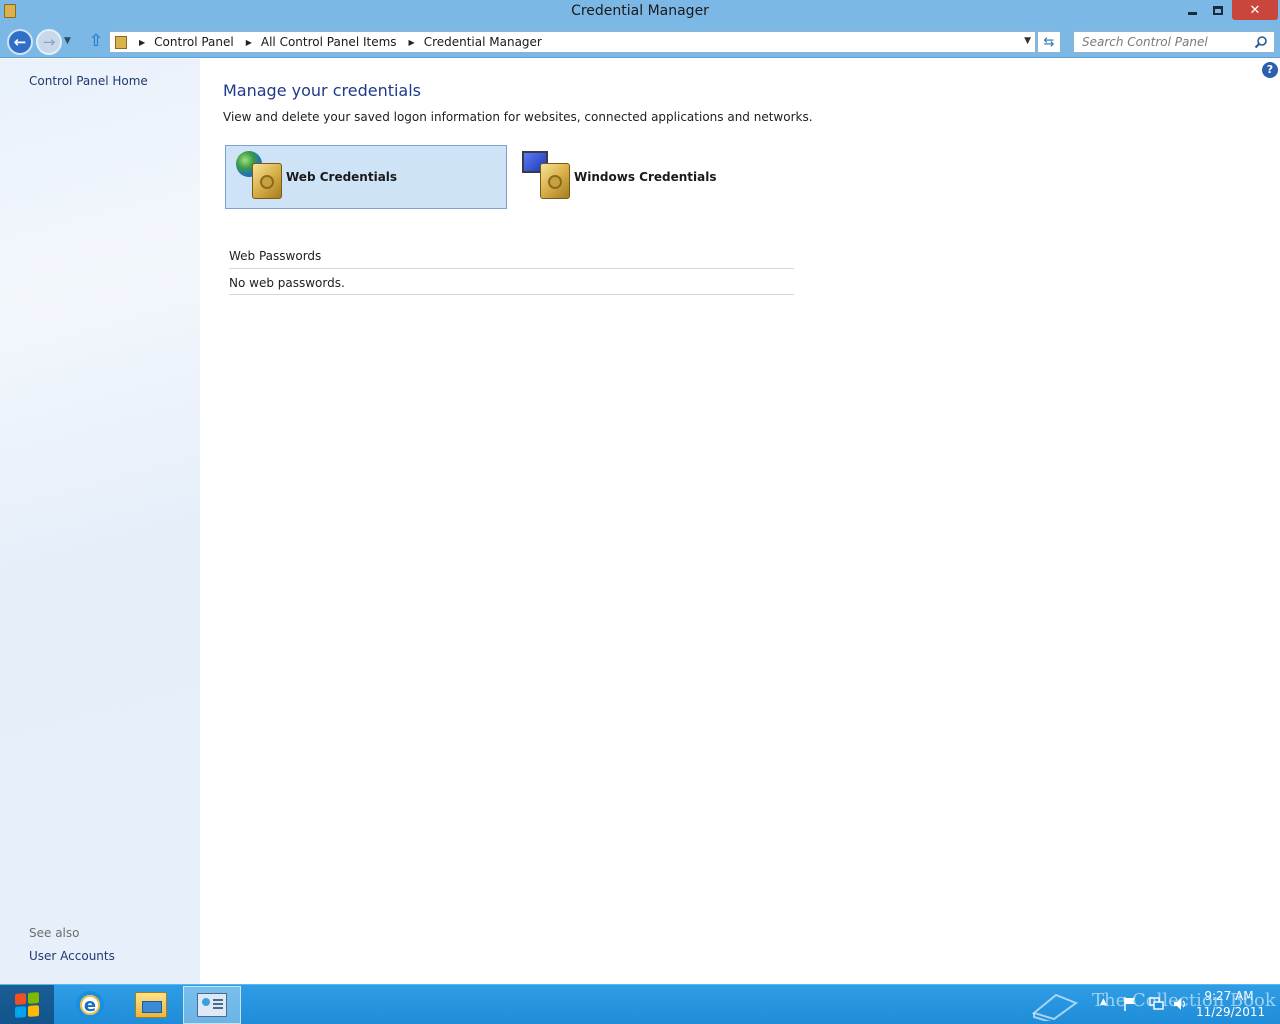 This screenshot has height=1024, width=1280. I want to click on up-button: ⇧, so click(96, 41).